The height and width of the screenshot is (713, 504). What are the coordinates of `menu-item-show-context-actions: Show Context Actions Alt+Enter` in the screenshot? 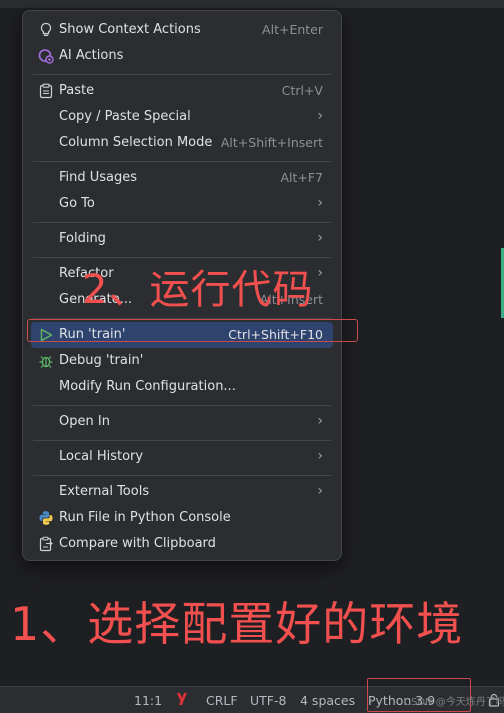 It's located at (182, 30).